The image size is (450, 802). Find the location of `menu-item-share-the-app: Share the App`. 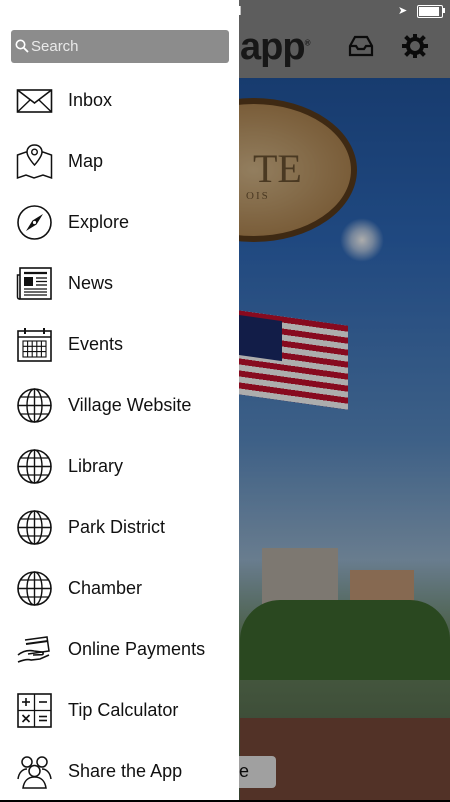

menu-item-share-the-app: Share the App is located at coordinates (119, 771).